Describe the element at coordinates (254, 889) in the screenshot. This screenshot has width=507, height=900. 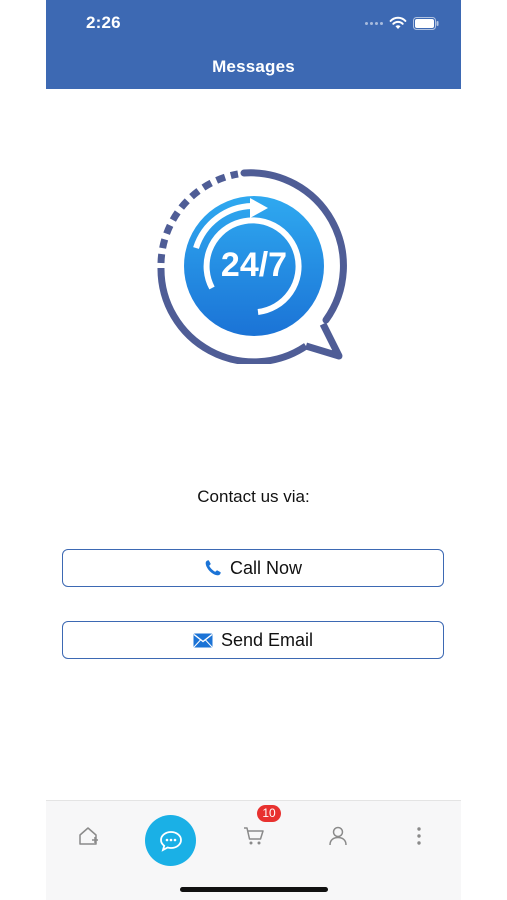
I see `home-indicator` at that location.